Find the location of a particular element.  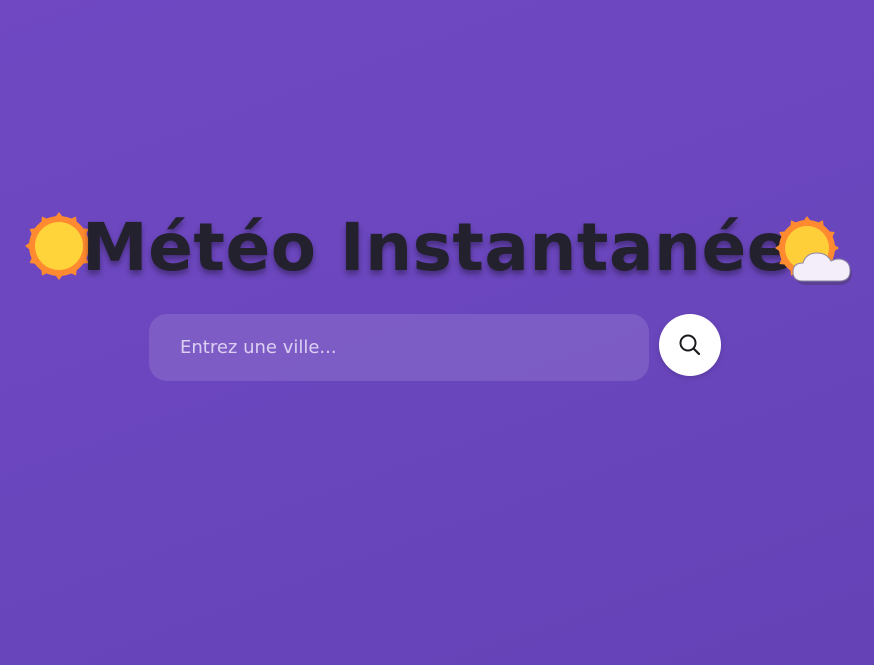

search-icon is located at coordinates (690, 345).